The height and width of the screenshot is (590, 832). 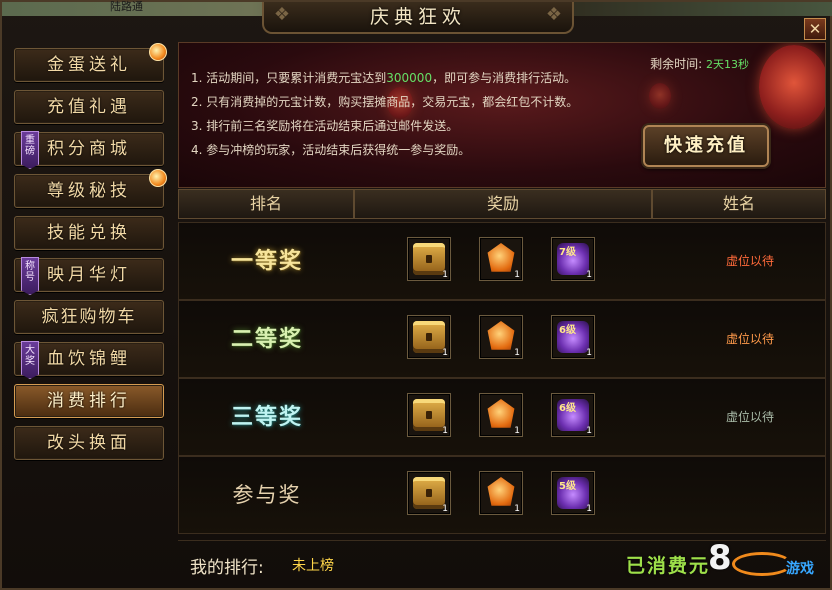 I want to click on sidebar-item-moon-lantern: 称号 映月华灯, so click(x=89, y=276).